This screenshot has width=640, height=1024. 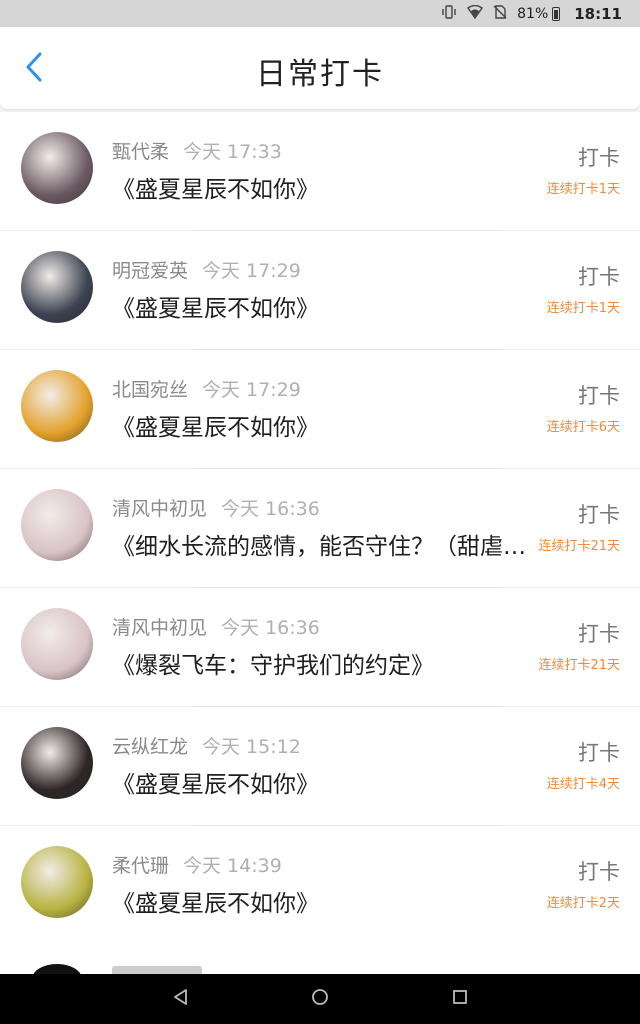 I want to click on list-item: 柔代珊 今天 14:39 《盛夏星辰不如你》 打卡连续打卡2天, so click(x=320, y=885).